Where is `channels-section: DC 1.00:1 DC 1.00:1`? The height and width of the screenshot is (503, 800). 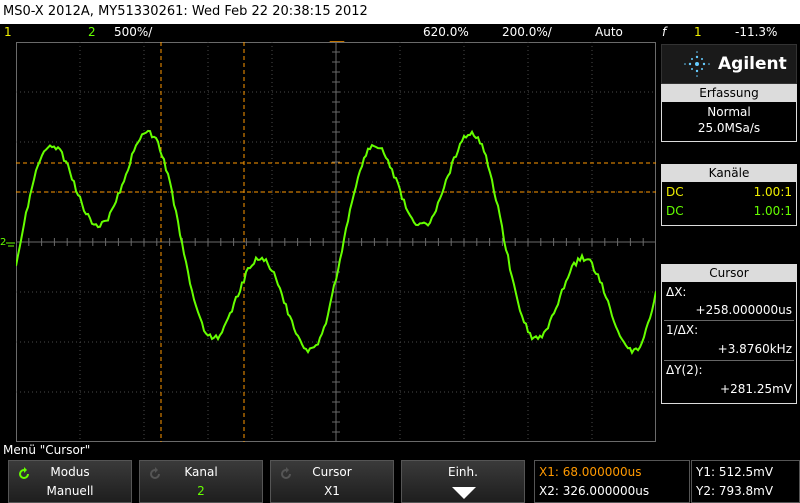
channels-section: DC 1.00:1 DC 1.00:1 is located at coordinates (729, 204).